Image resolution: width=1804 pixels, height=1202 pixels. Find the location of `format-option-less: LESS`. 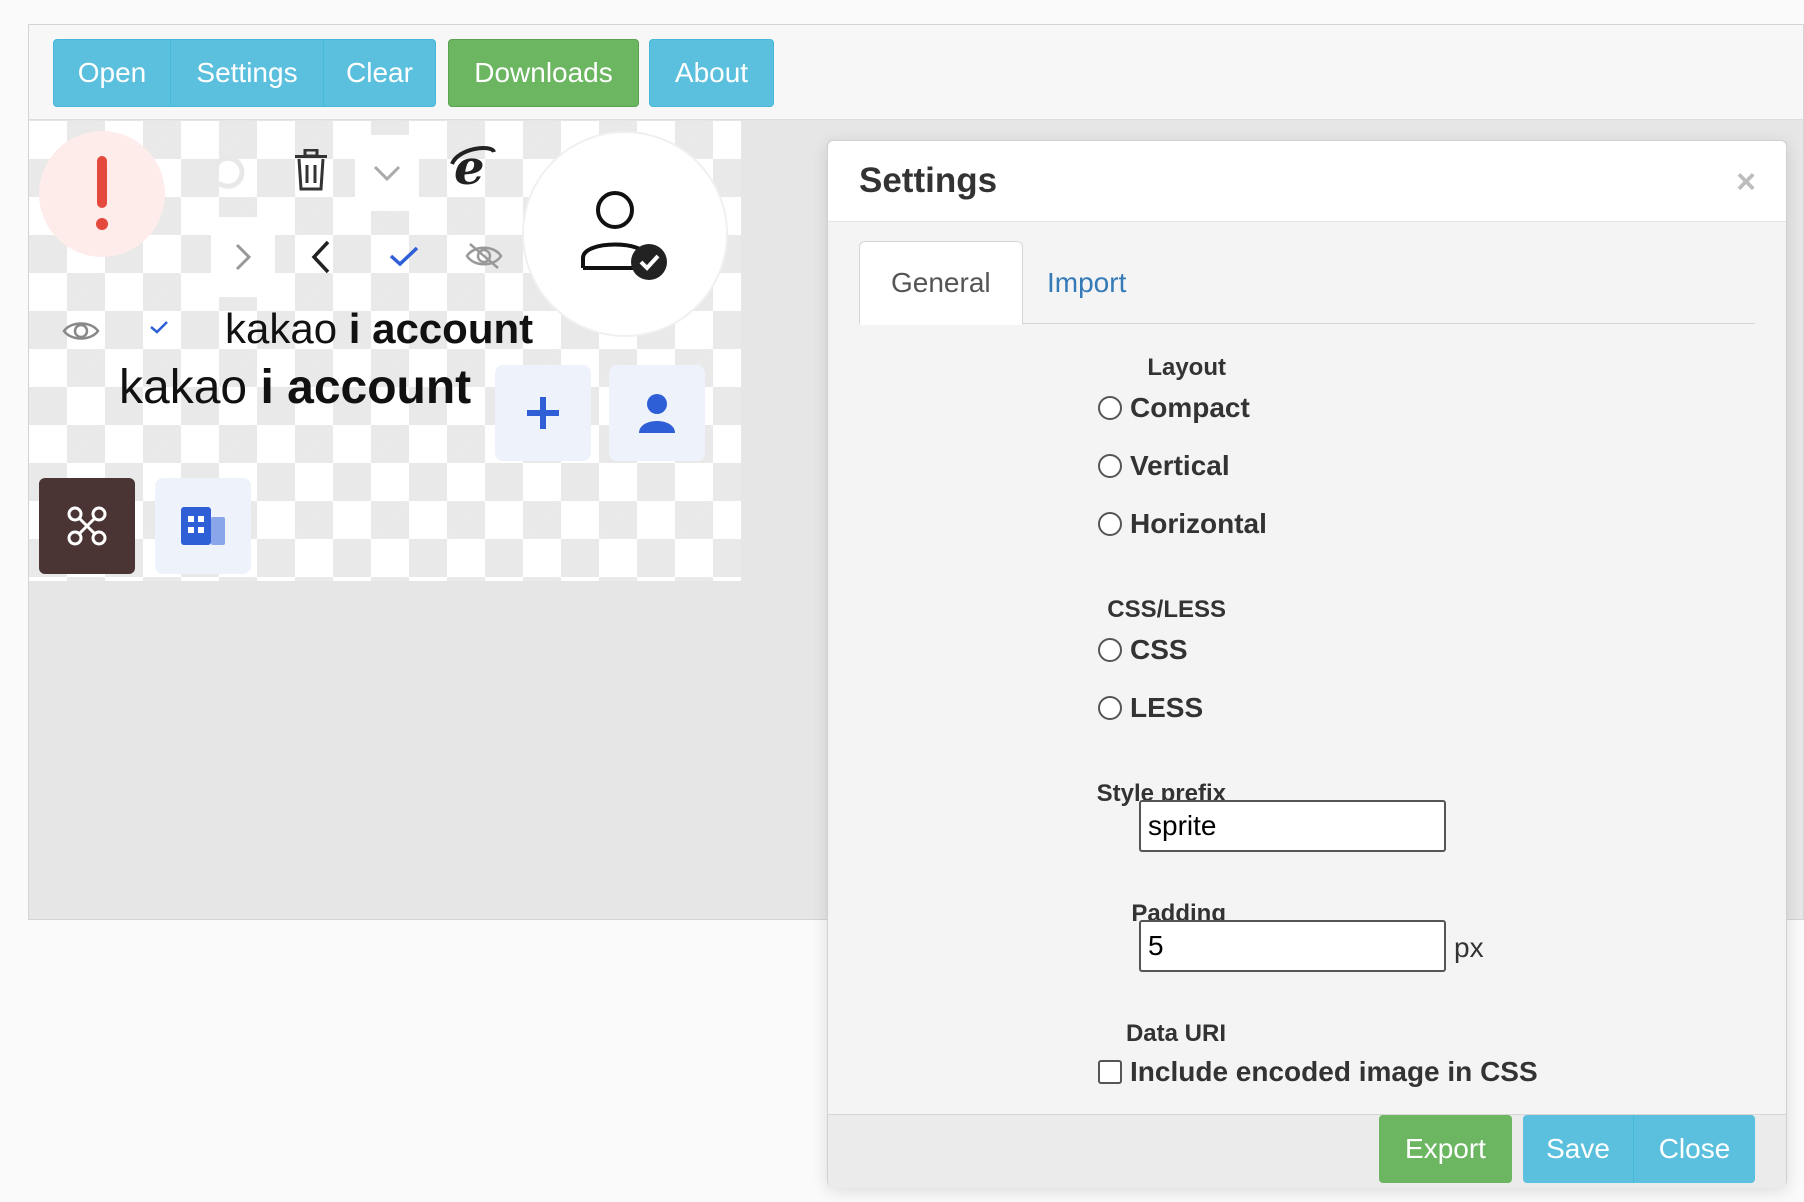

format-option-less: LESS is located at coordinates (1150, 708).